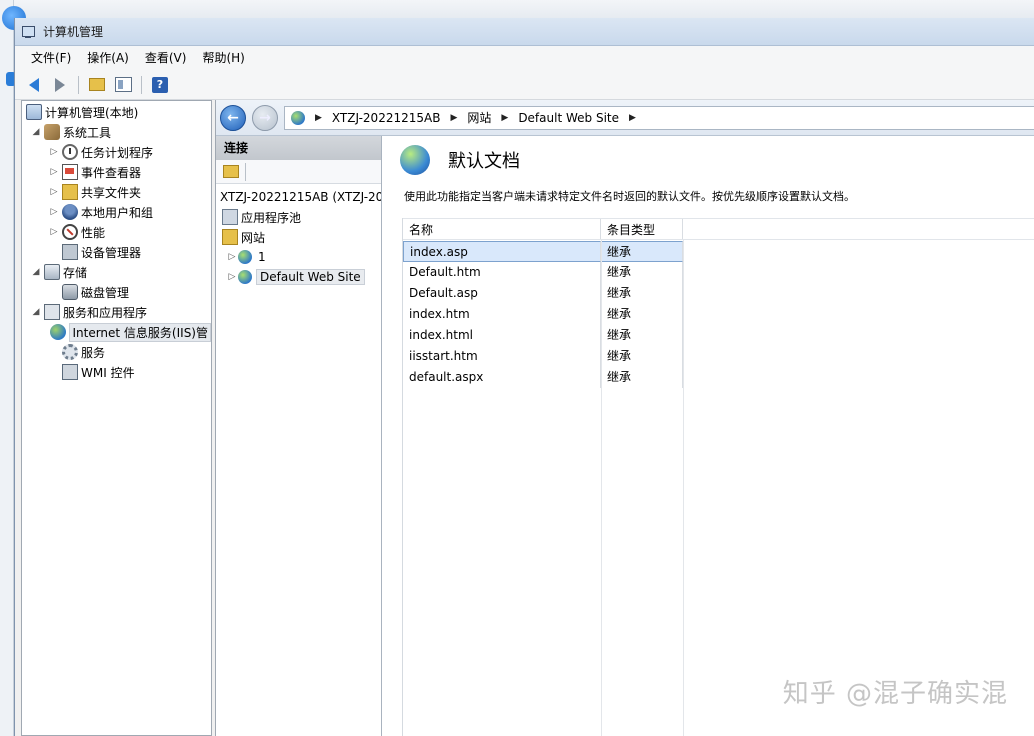  What do you see at coordinates (116, 292) in the screenshot?
I see `tree-item-disk-management: 磁盘管理` at bounding box center [116, 292].